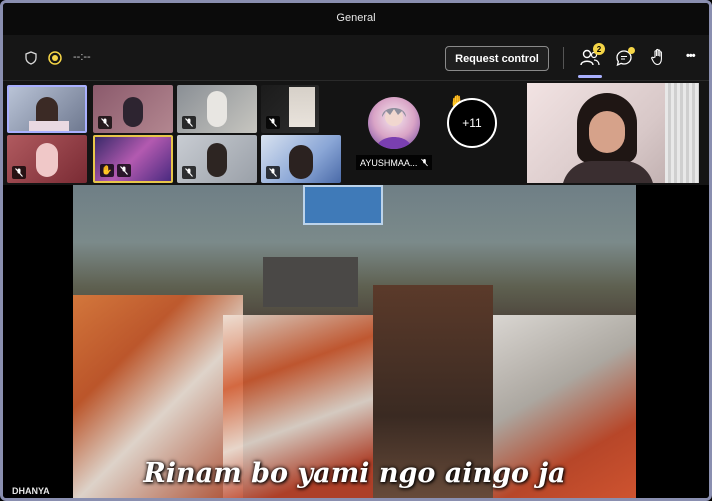  Describe the element at coordinates (590, 76) in the screenshot. I see `active-tab-indicator` at that location.